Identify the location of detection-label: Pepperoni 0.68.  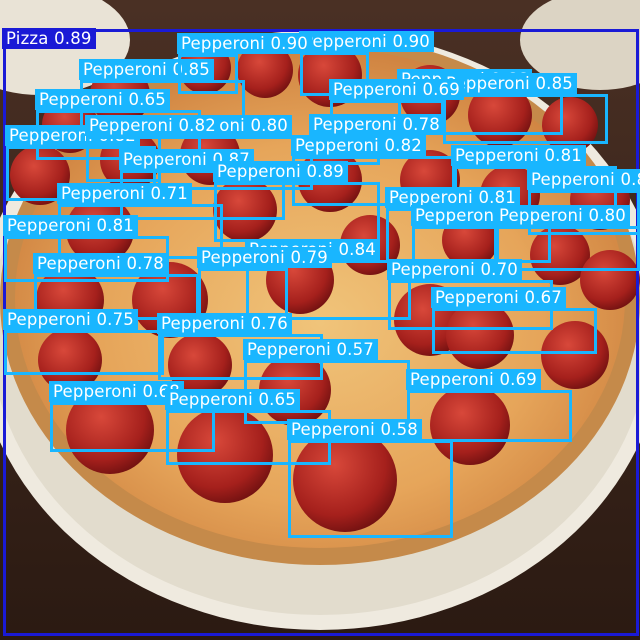
(116, 391).